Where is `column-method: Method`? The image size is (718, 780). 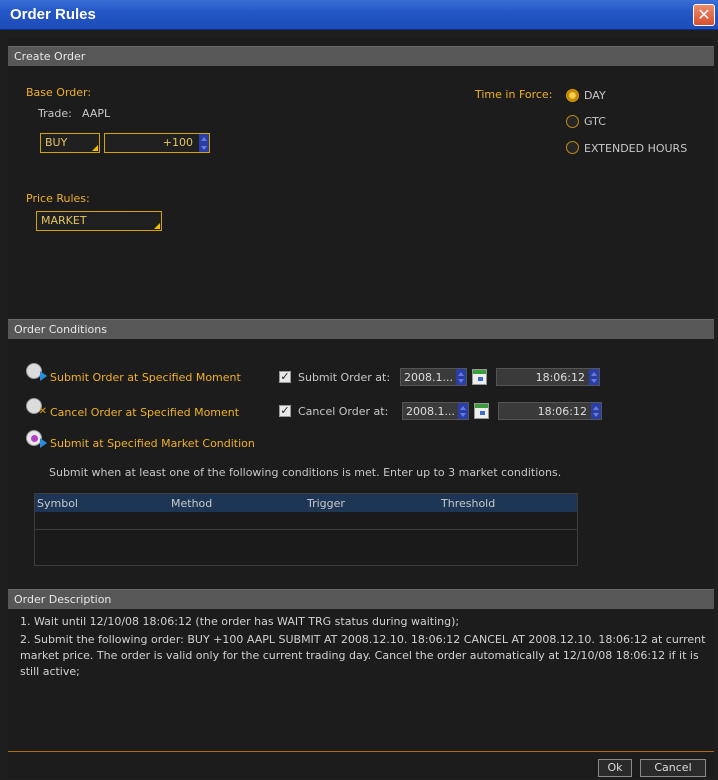 column-method: Method is located at coordinates (192, 503).